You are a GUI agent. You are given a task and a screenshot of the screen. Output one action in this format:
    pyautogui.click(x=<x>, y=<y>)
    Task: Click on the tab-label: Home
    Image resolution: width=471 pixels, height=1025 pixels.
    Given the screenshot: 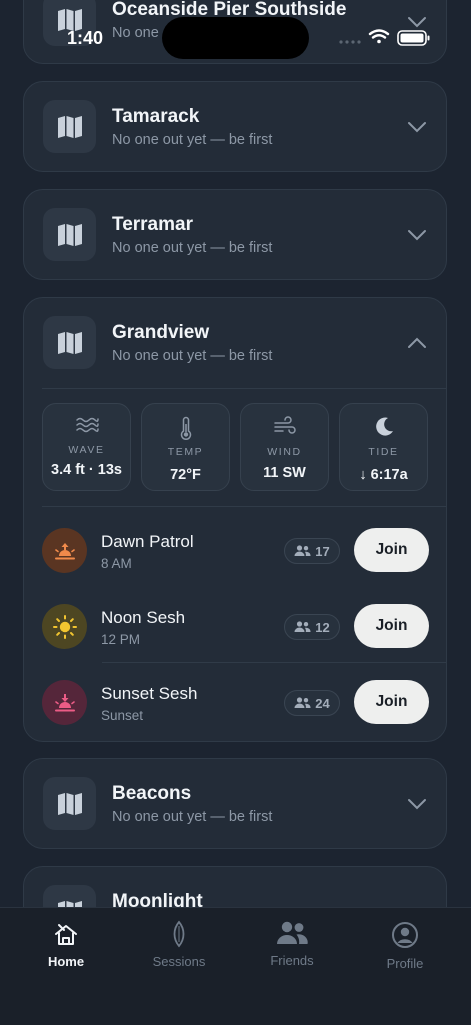 What is the action you would take?
    pyautogui.click(x=66, y=961)
    